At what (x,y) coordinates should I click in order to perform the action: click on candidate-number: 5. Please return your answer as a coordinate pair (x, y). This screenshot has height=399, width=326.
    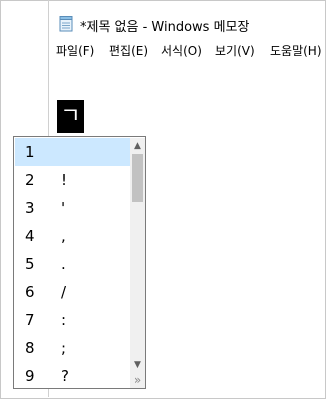
    Looking at the image, I should click on (30, 264).